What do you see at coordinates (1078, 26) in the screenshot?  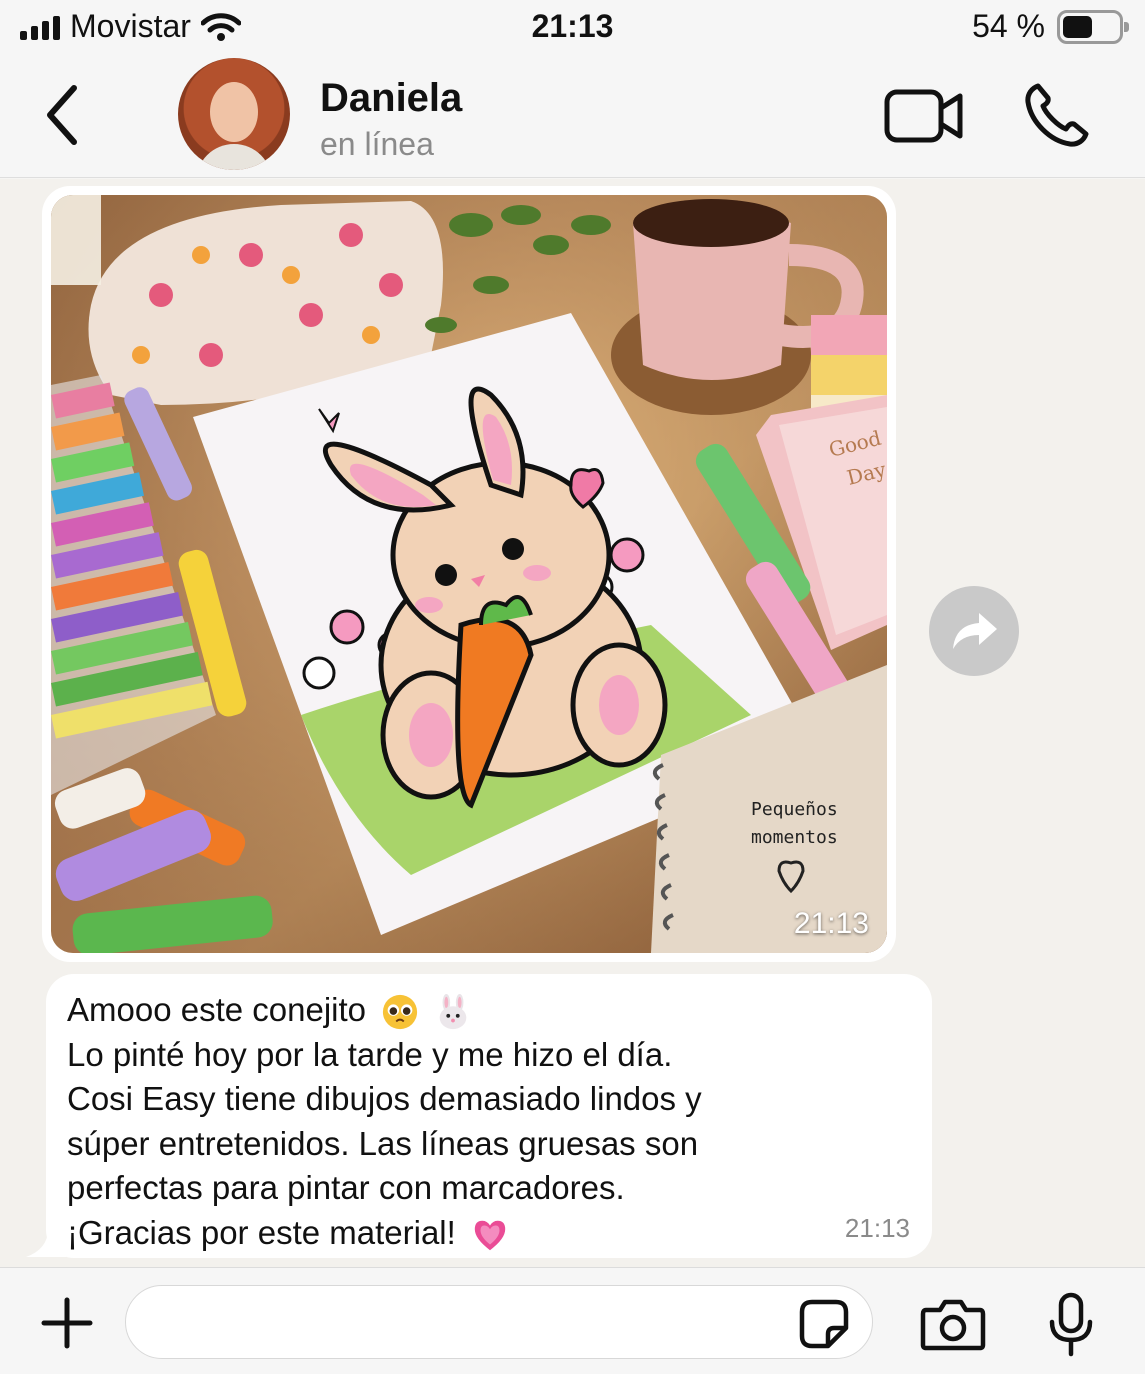 I see `battery-fill` at bounding box center [1078, 26].